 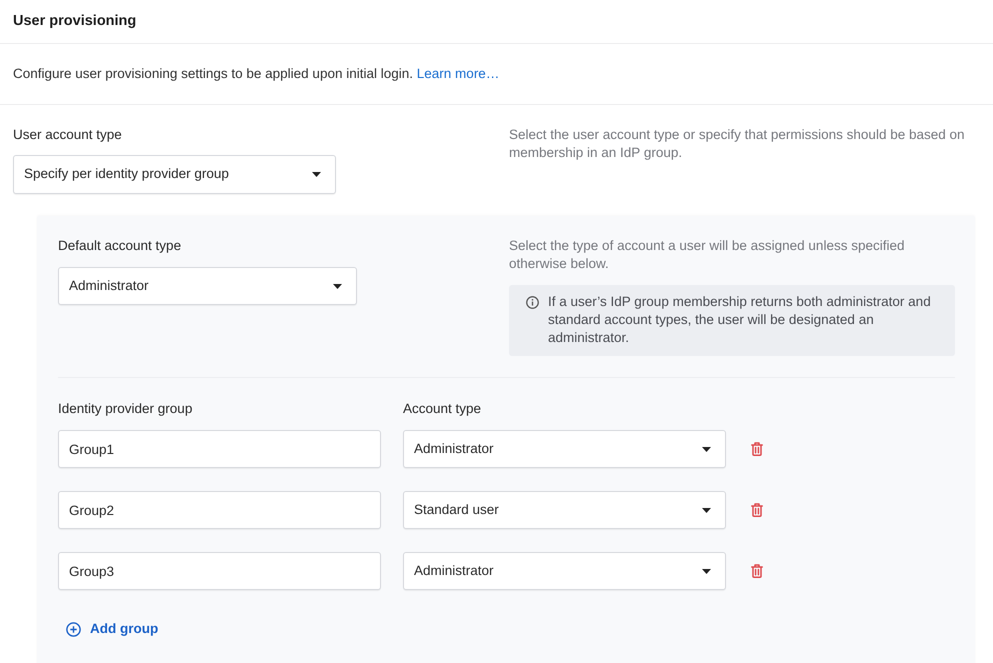 I want to click on field-label: Default account type, so click(x=120, y=246).